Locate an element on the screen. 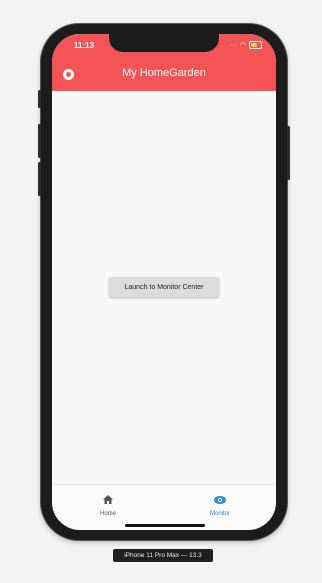 This screenshot has height=583, width=322. power-button is located at coordinates (288, 153).